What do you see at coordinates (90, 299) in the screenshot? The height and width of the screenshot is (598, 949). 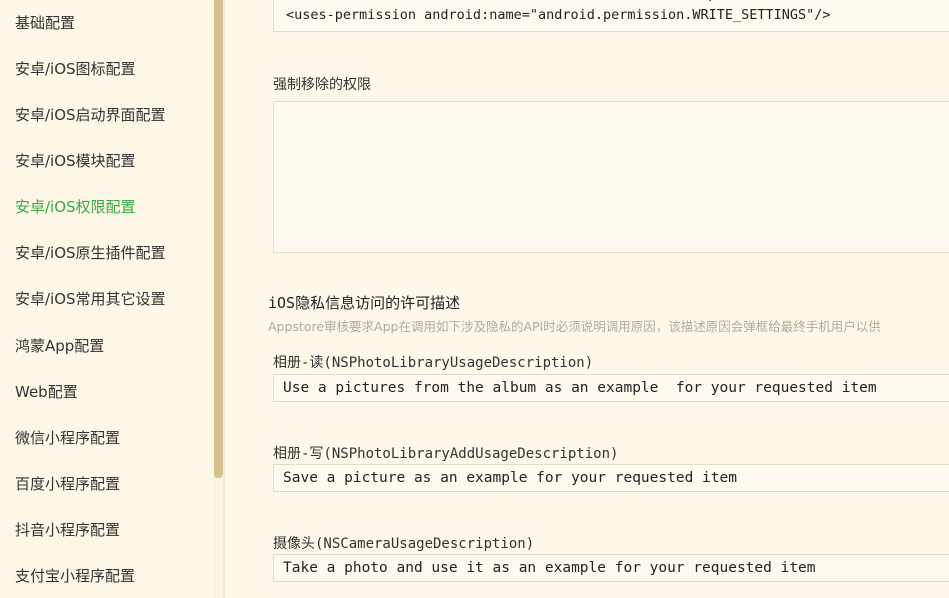 I see `sidebar-item-other-settings: 安卓/iOS常用其它设置` at bounding box center [90, 299].